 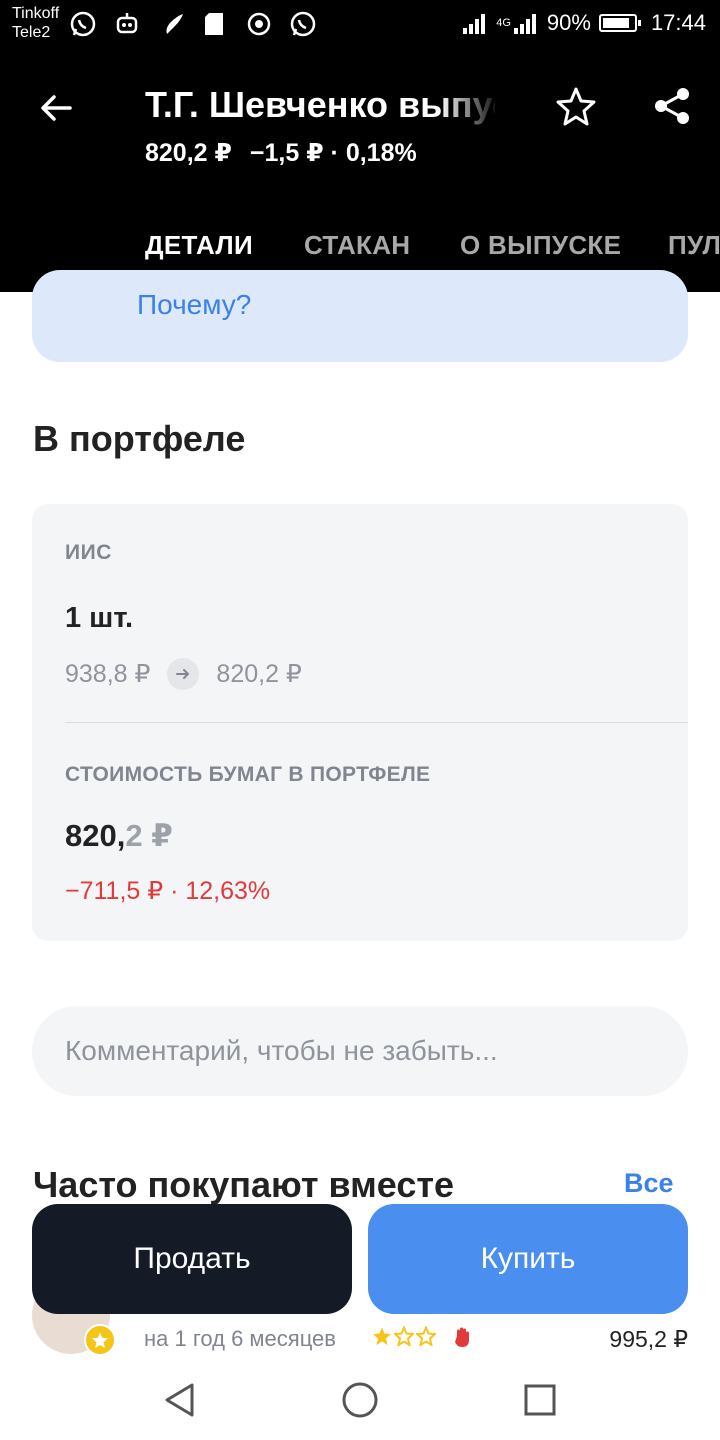 I want to click on tab-order-book: СТАКАН, so click(x=357, y=245).